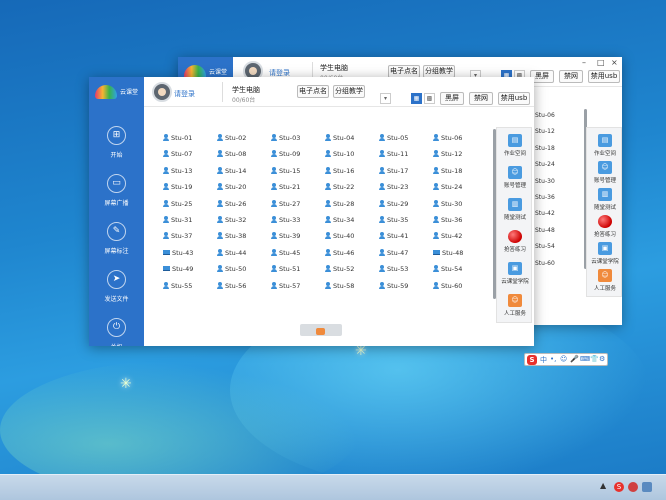 The image size is (666, 500). What do you see at coordinates (313, 91) in the screenshot?
I see `rename-button: 电子点名` at bounding box center [313, 91].